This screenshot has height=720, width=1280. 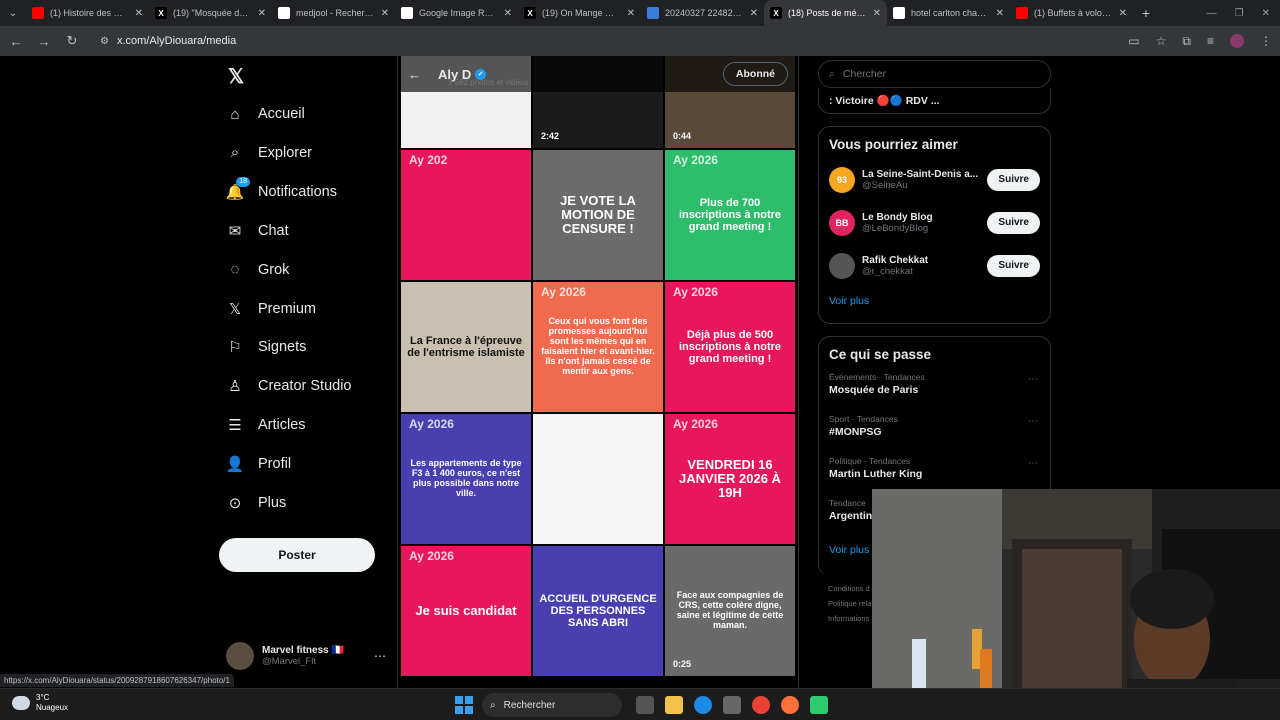 What do you see at coordinates (423, 74) in the screenshot?
I see `back-arrow-icon: ←` at bounding box center [423, 74].